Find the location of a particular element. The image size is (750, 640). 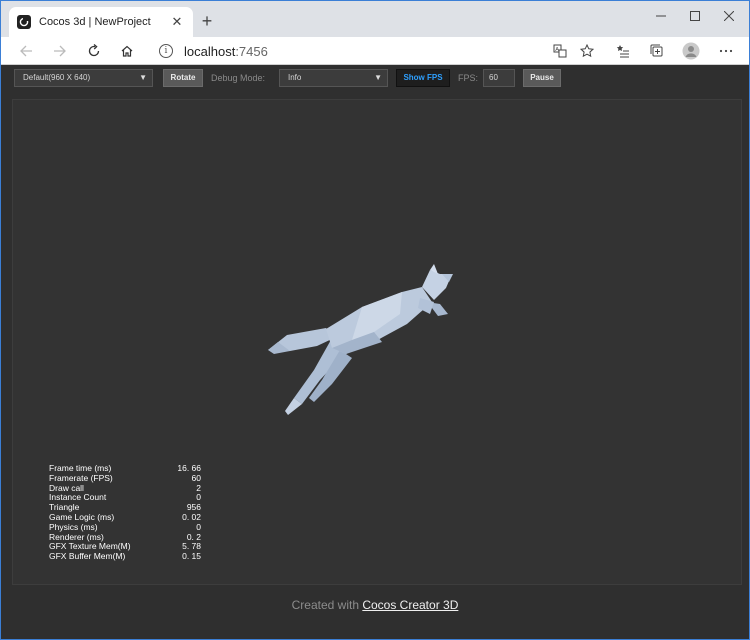

debug-mode-label: Debug Mode: is located at coordinates (238, 78).